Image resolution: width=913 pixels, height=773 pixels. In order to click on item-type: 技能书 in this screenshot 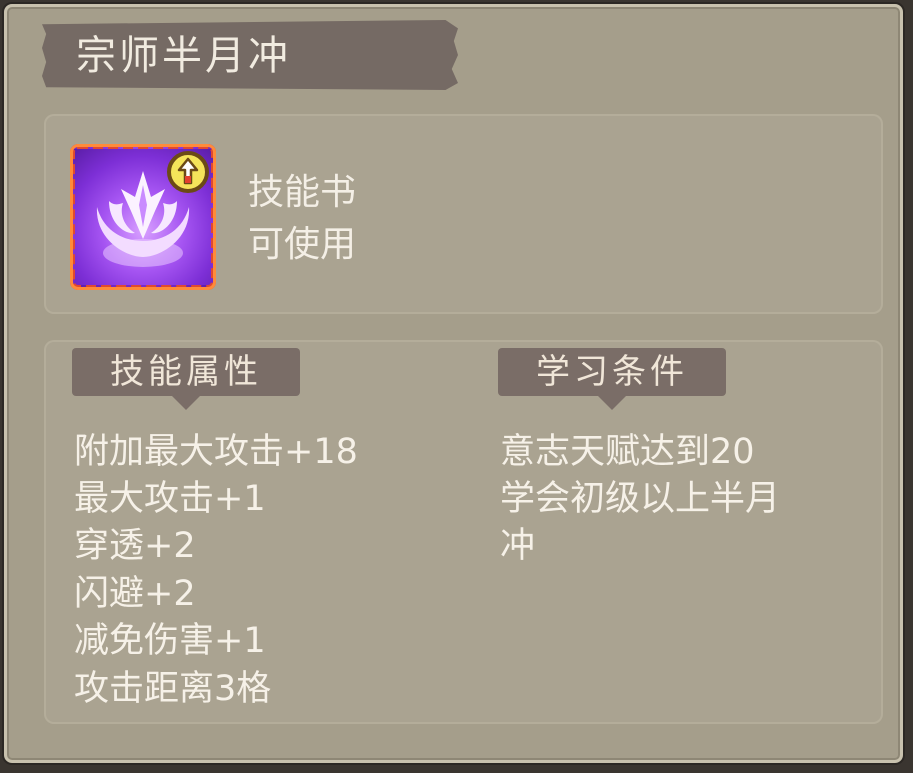, I will do `click(302, 192)`.